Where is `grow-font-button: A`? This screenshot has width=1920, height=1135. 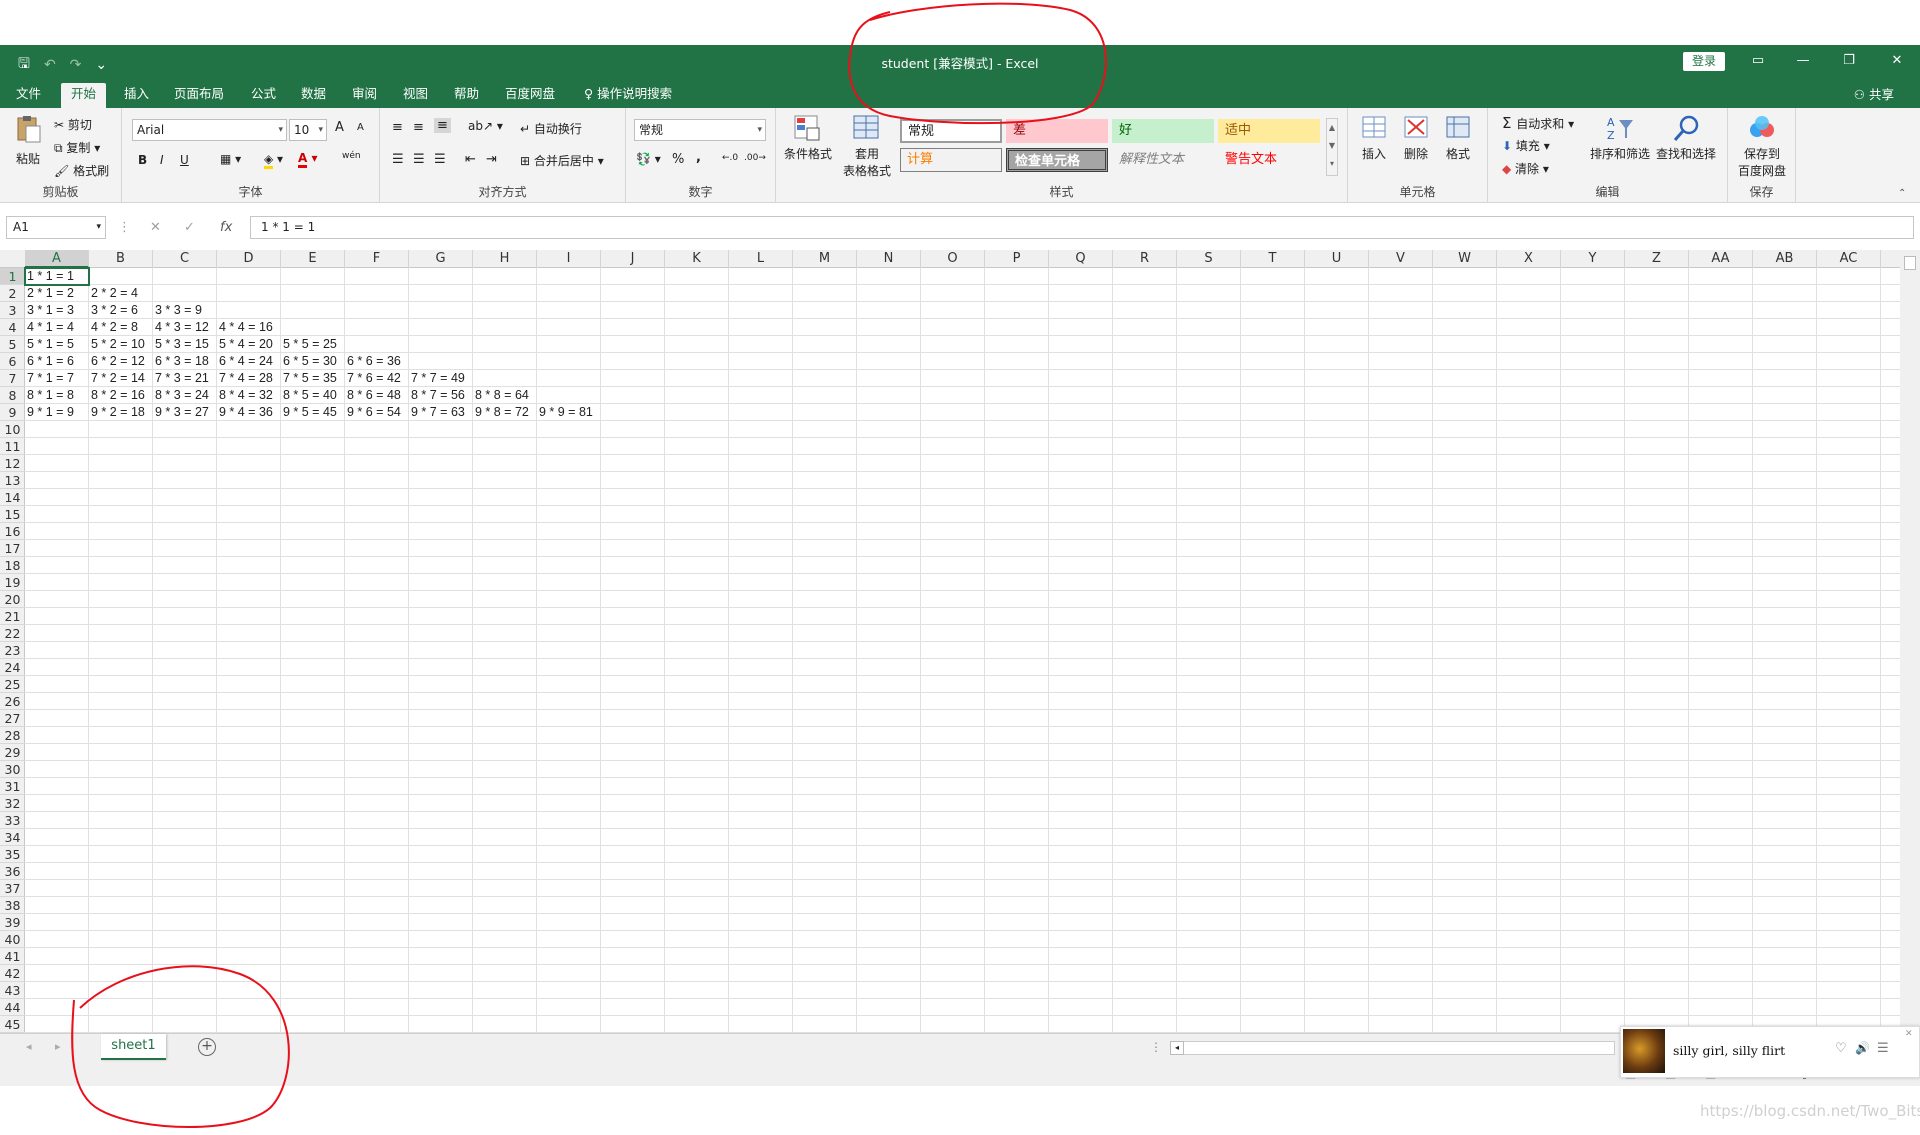 grow-font-button: A is located at coordinates (339, 127).